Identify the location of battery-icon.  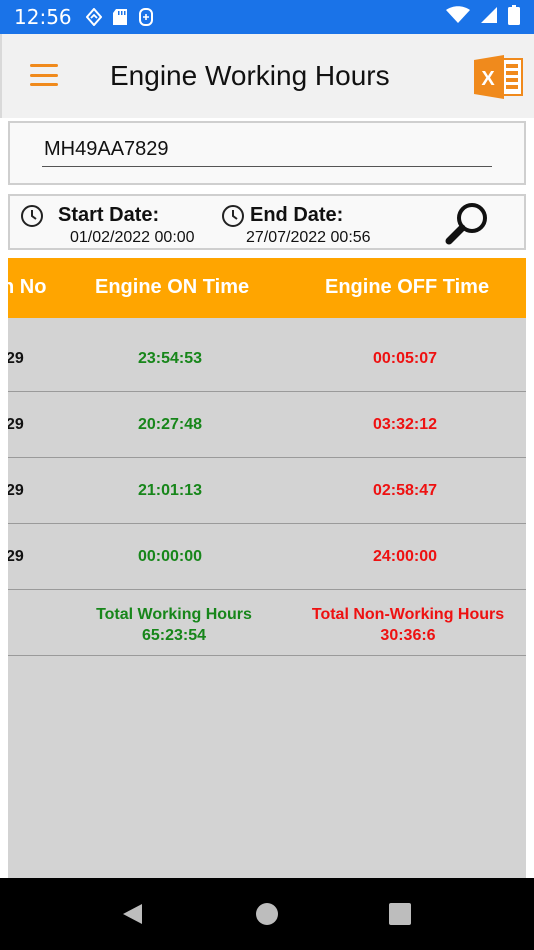
(514, 17).